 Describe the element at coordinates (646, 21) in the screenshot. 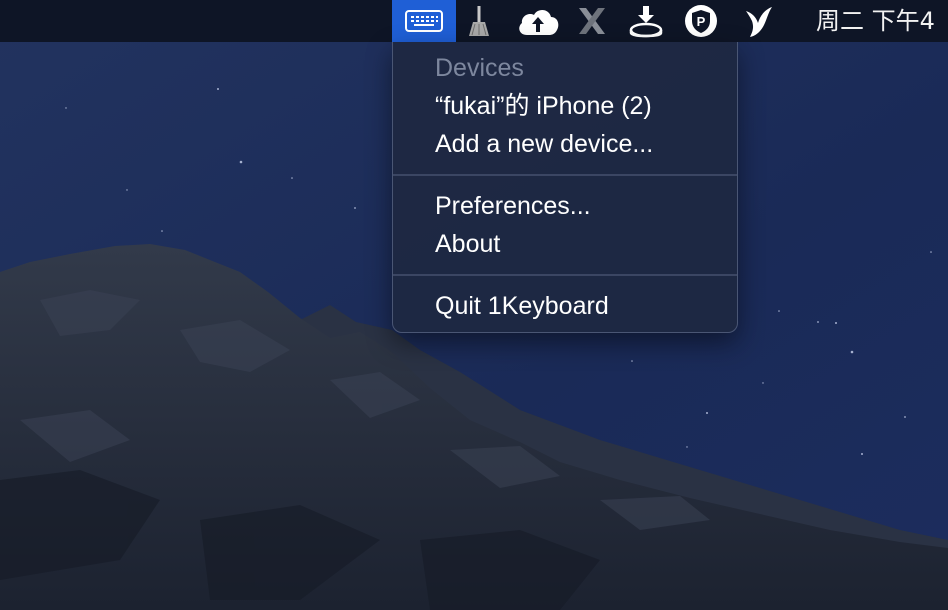

I see `download-disk-icon` at that location.